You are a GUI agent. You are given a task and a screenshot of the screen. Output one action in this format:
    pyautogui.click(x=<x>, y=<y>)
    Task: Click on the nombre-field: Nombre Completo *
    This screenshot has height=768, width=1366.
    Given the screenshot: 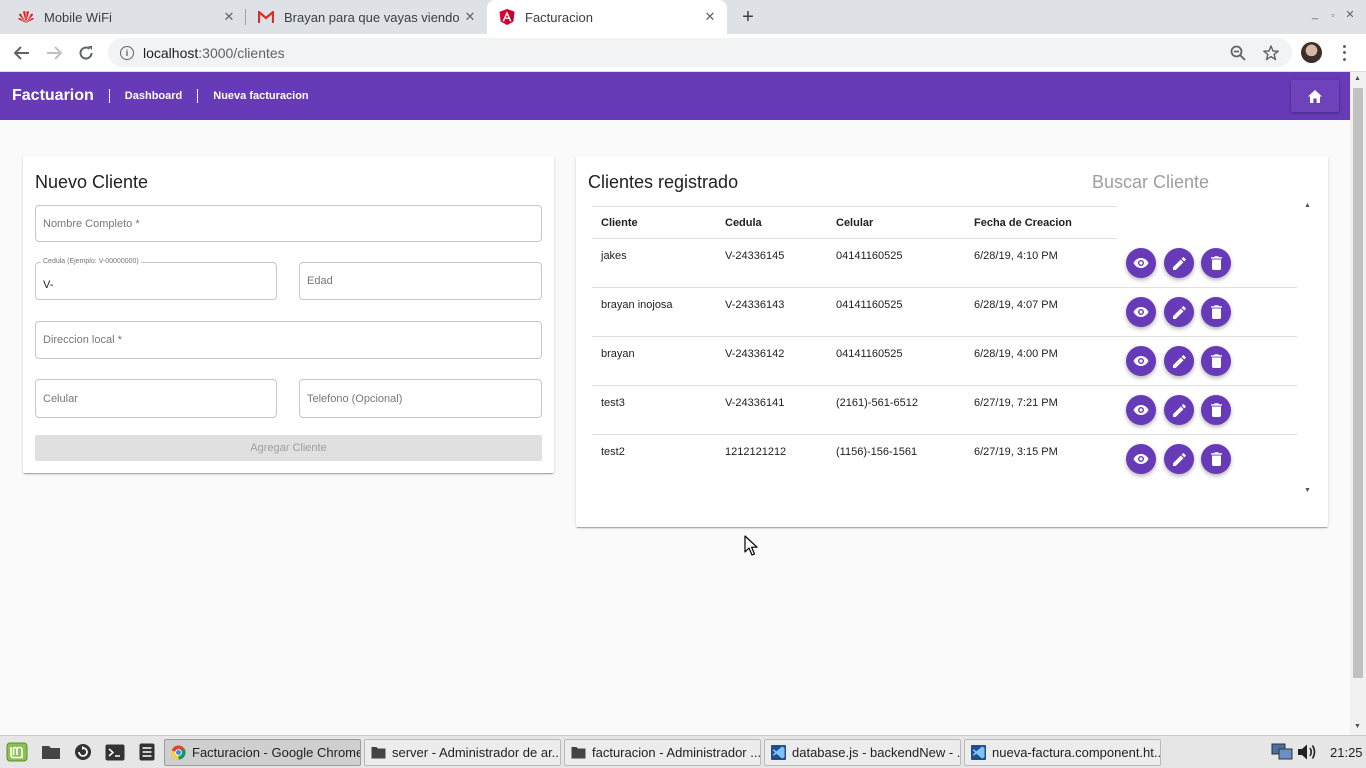 What is the action you would take?
    pyautogui.click(x=288, y=223)
    